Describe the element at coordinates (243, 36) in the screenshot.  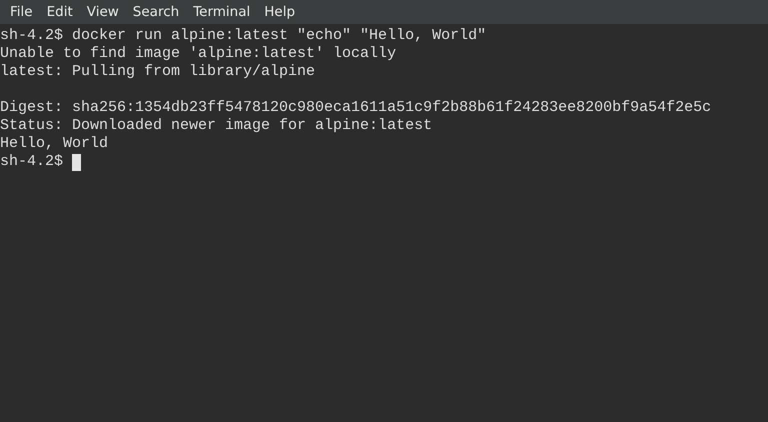
I see `terminal-line: sh-4.2$ docker run alpine:latest "echo" "Hello, World"` at that location.